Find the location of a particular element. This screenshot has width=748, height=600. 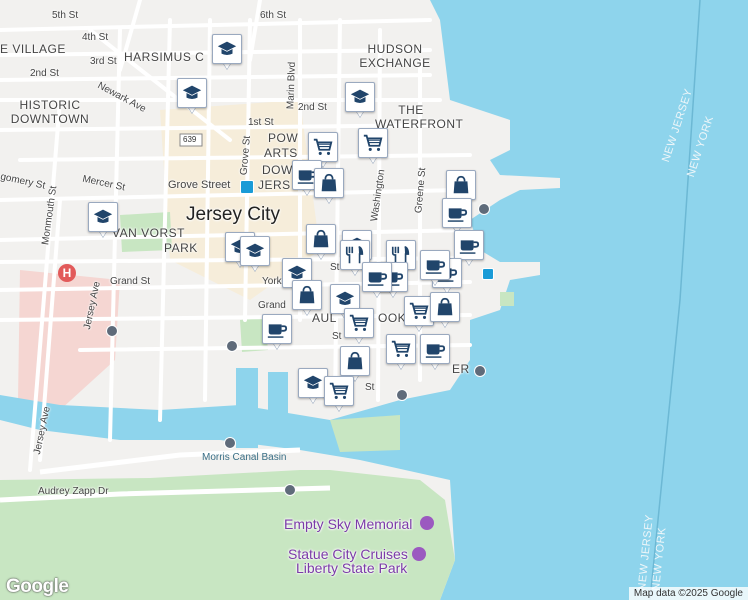

street-label-marin-blvd: Marin Blvd is located at coordinates (291, 85).